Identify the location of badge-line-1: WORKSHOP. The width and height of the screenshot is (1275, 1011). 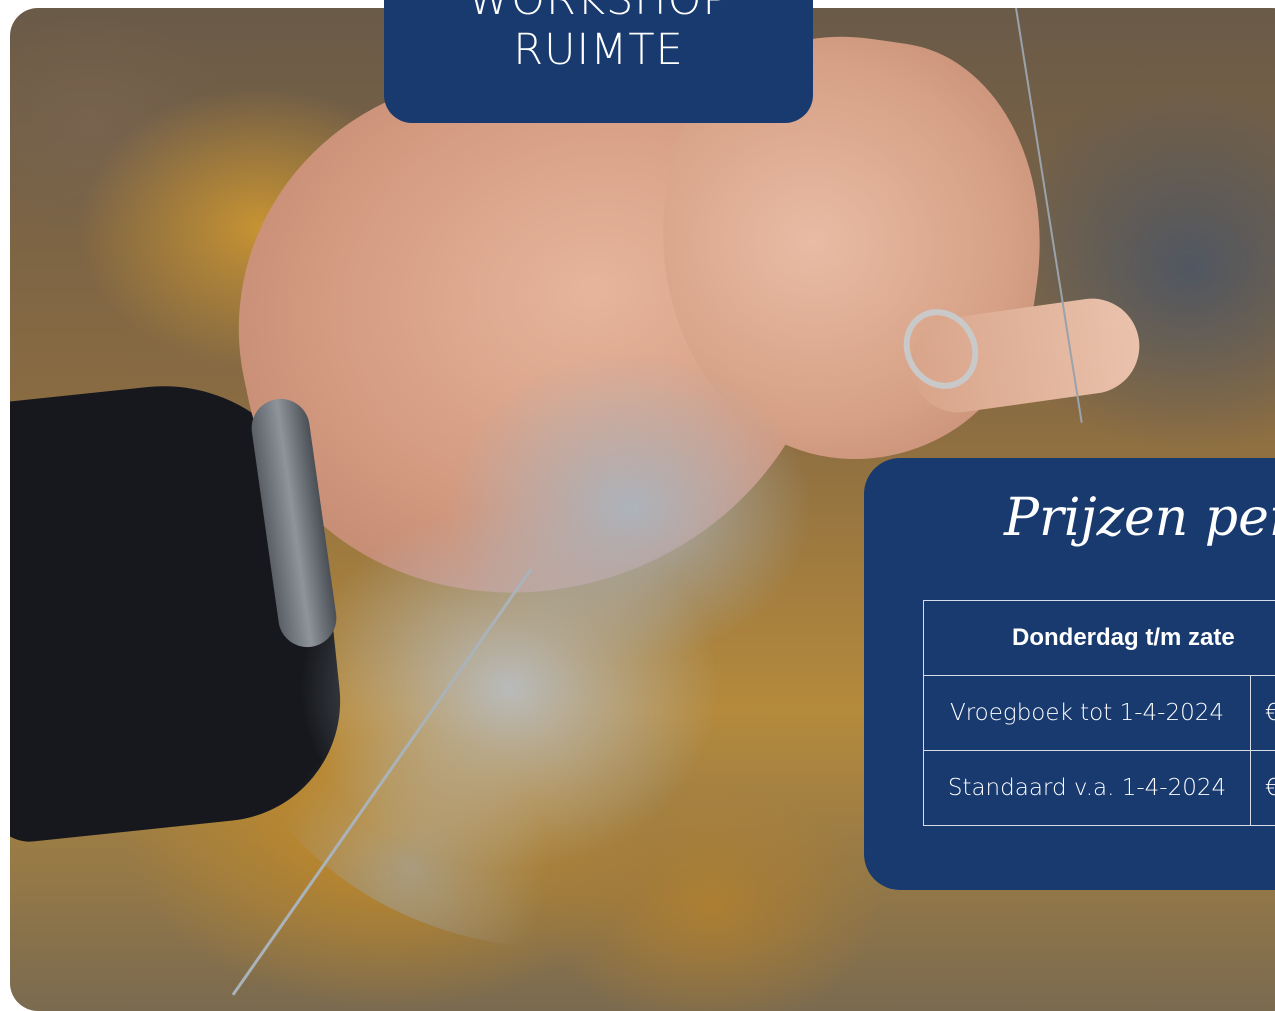
(598, 12).